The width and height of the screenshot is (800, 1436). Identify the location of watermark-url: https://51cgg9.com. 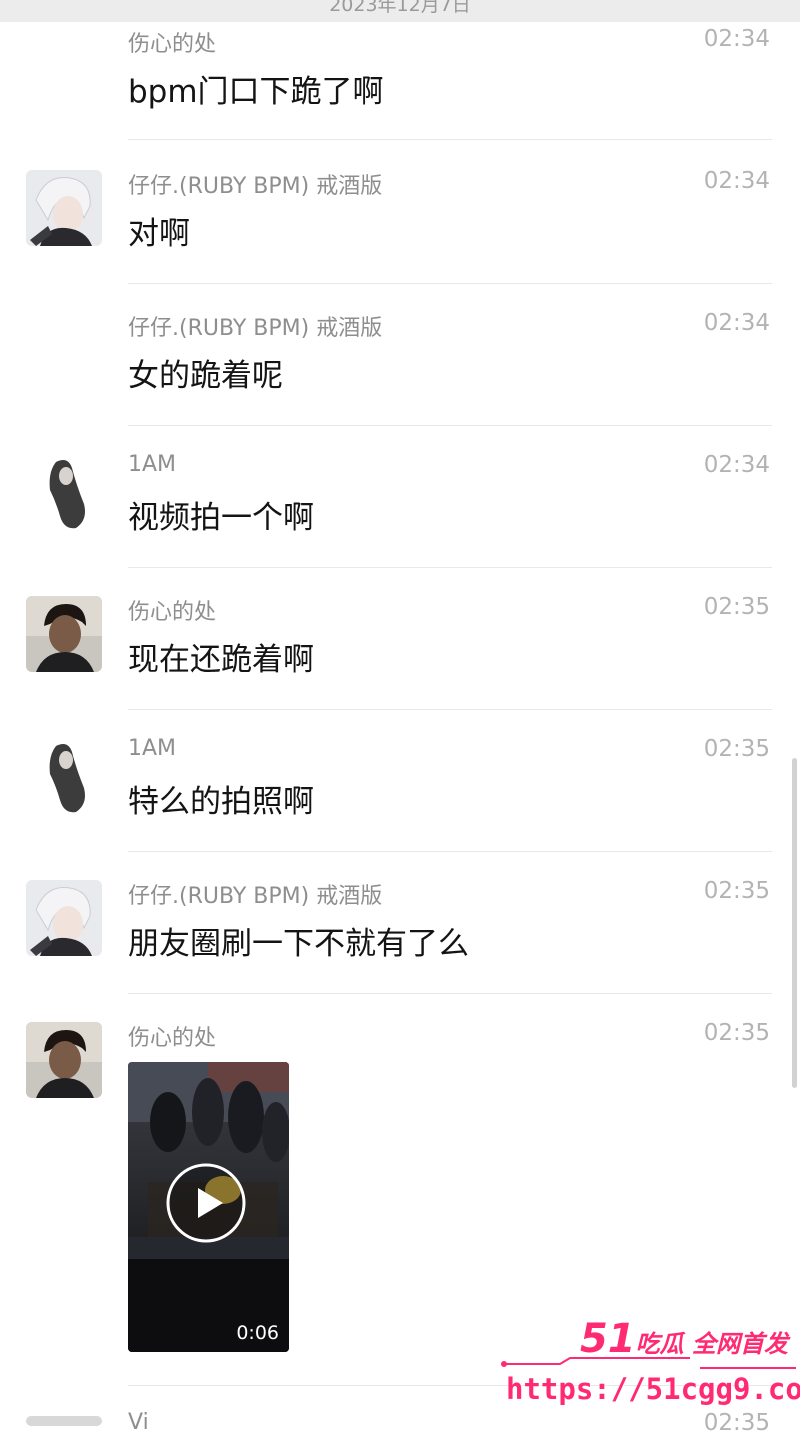
(653, 1389).